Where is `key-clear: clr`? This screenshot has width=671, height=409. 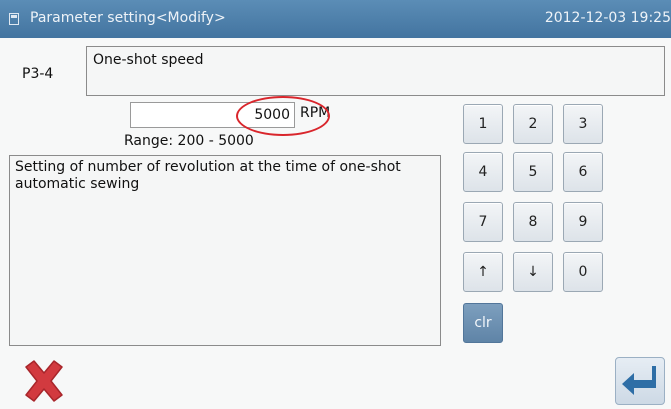
key-clear: clr is located at coordinates (483, 323).